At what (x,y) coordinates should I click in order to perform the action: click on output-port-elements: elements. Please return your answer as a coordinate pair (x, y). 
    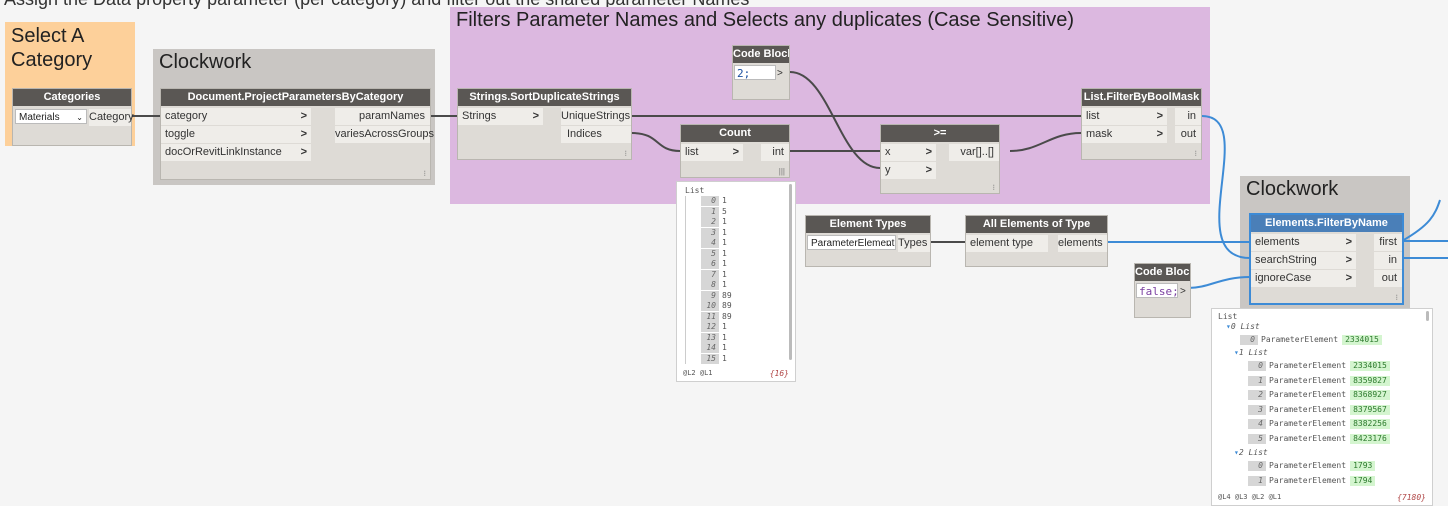
    Looking at the image, I should click on (1082, 243).